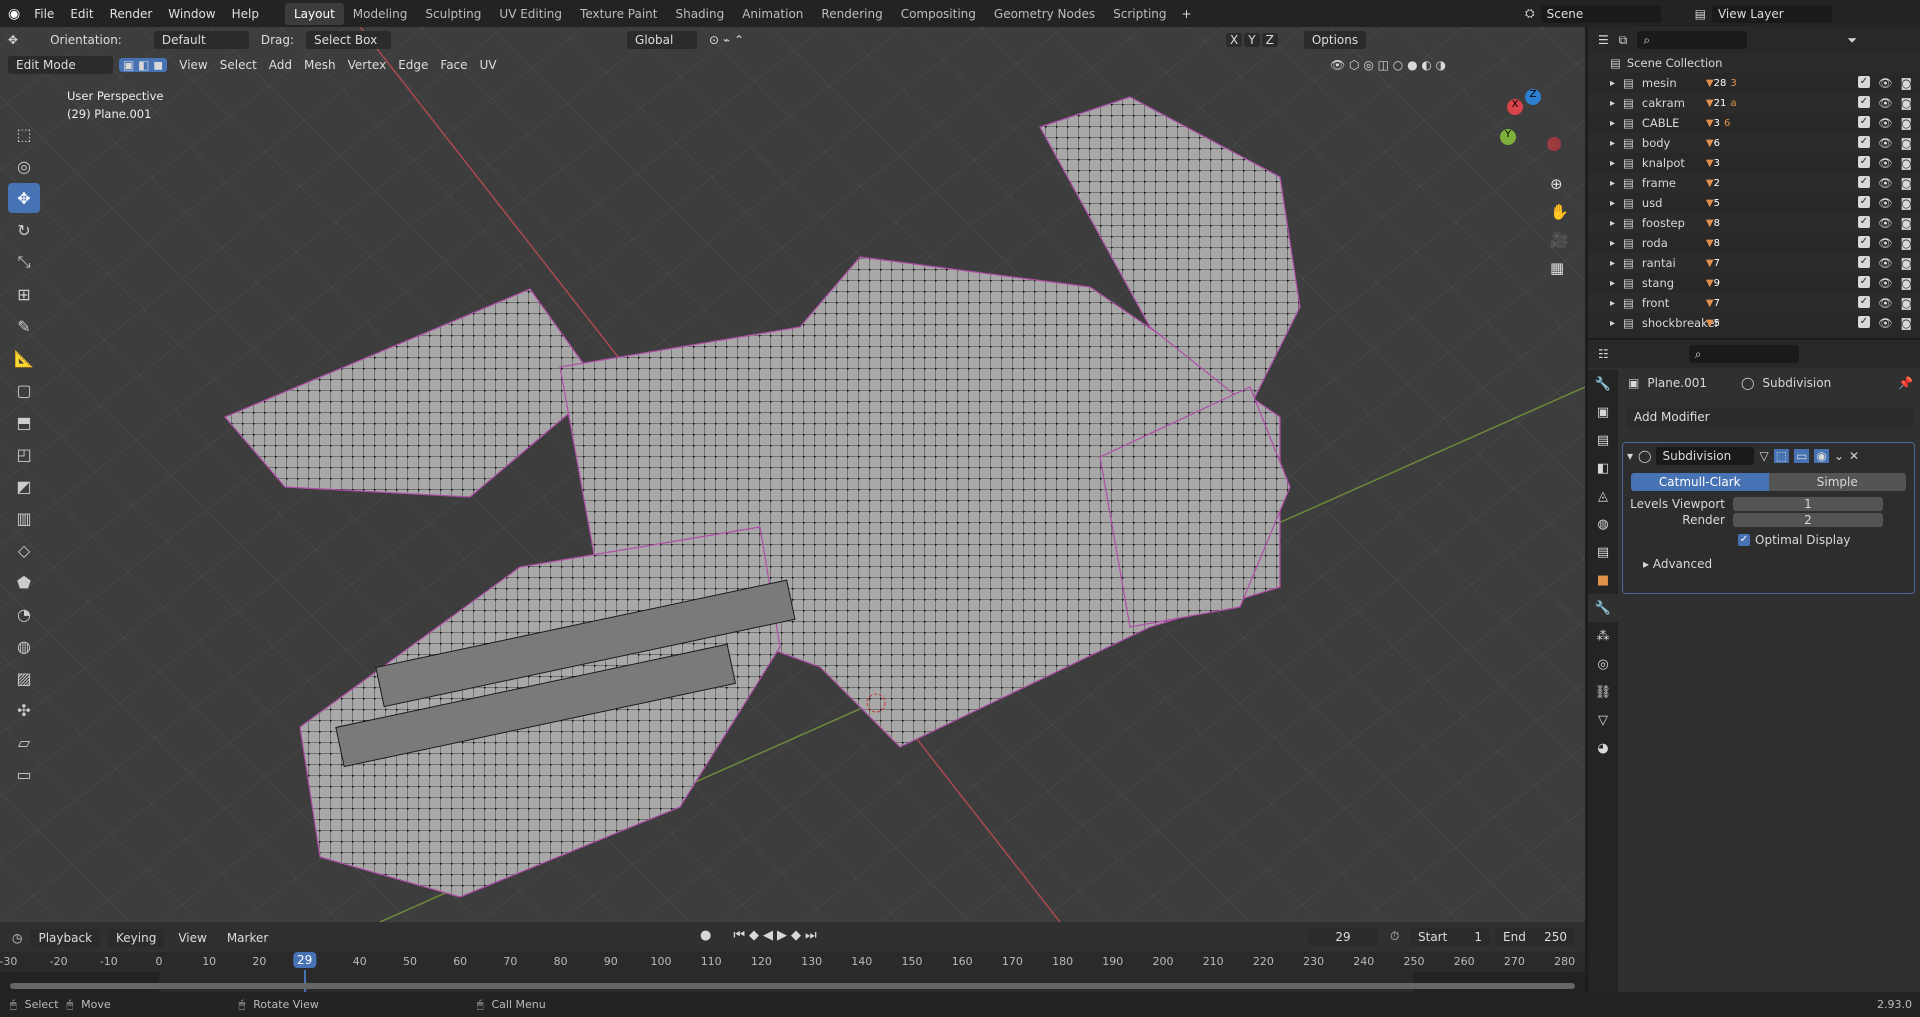 This screenshot has height=1017, width=1920. What do you see at coordinates (65, 938) in the screenshot?
I see `timeline-menu-playback: Playback` at bounding box center [65, 938].